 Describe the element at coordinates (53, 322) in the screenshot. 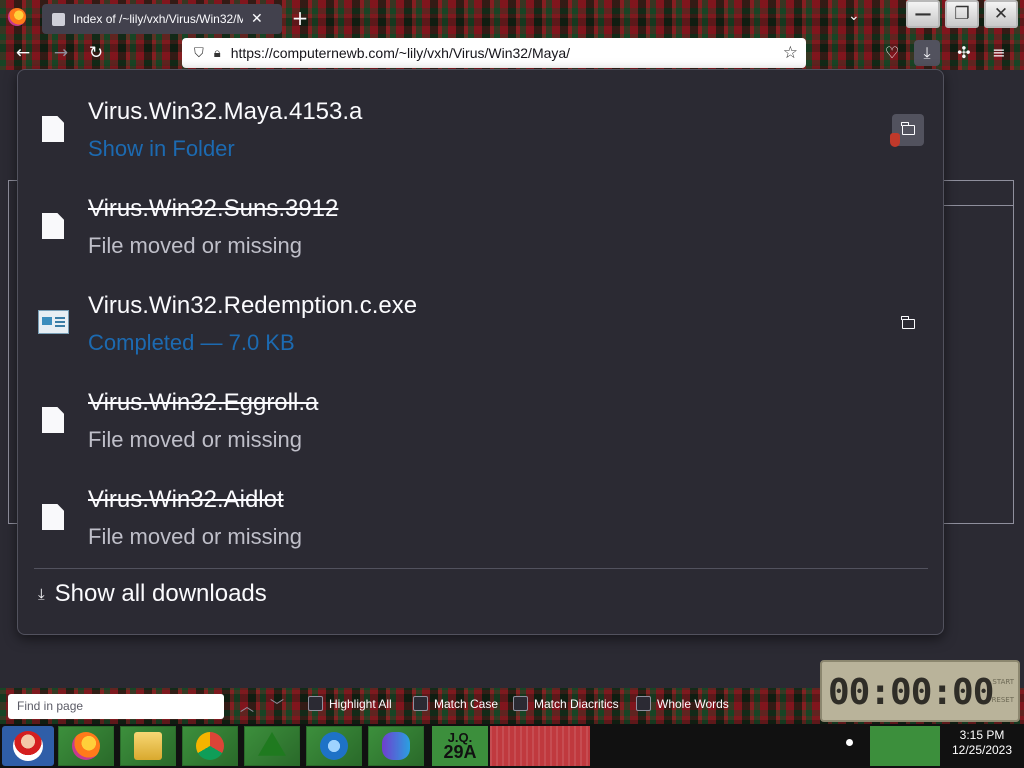

I see `exe-file-icon` at that location.